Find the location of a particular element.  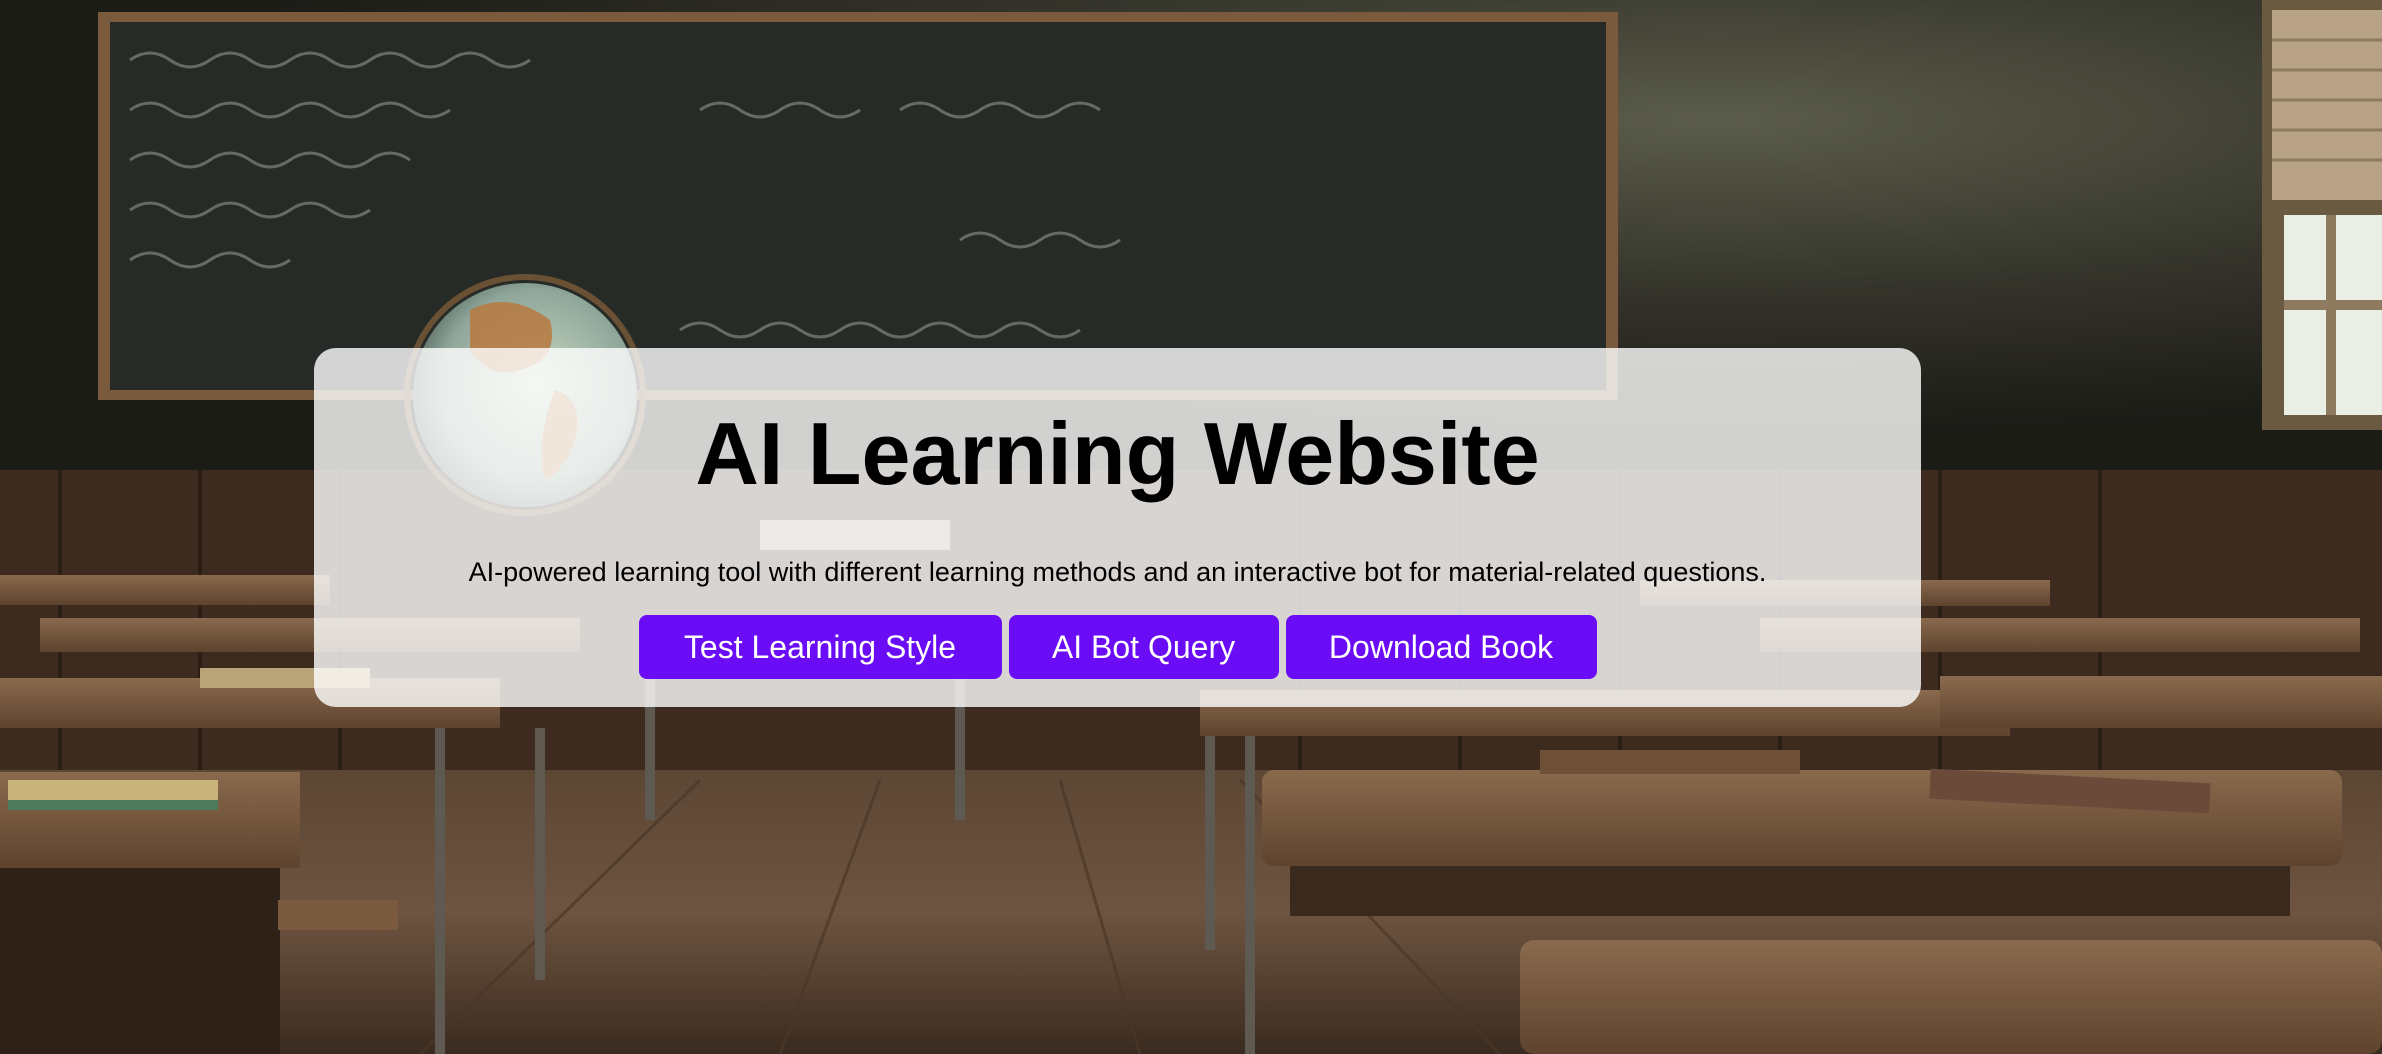

test-learning-style-button: Test Learning Style is located at coordinates (820, 647).